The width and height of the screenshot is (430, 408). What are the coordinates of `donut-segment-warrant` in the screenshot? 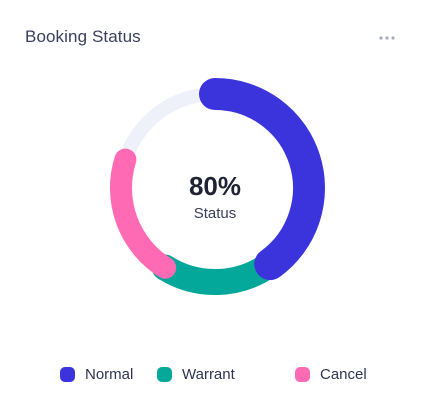 It's located at (217, 273).